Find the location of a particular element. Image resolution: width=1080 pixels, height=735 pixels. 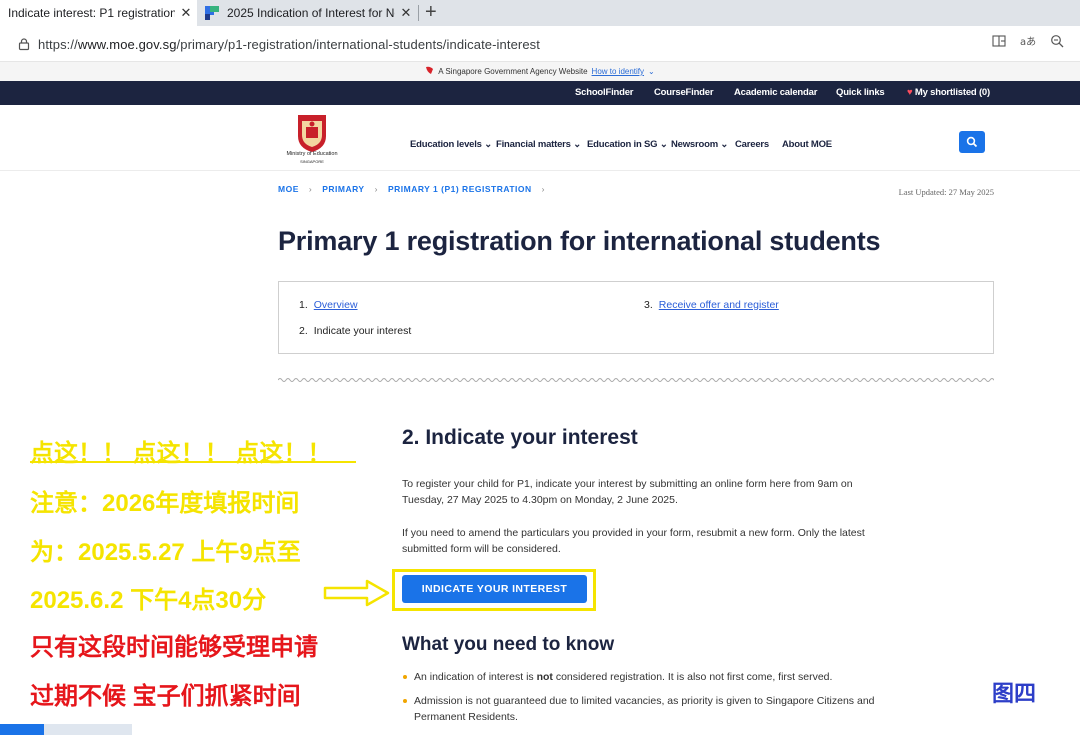

toc-item-indicate-interest: 2. Indicate your interest is located at coordinates (355, 331).